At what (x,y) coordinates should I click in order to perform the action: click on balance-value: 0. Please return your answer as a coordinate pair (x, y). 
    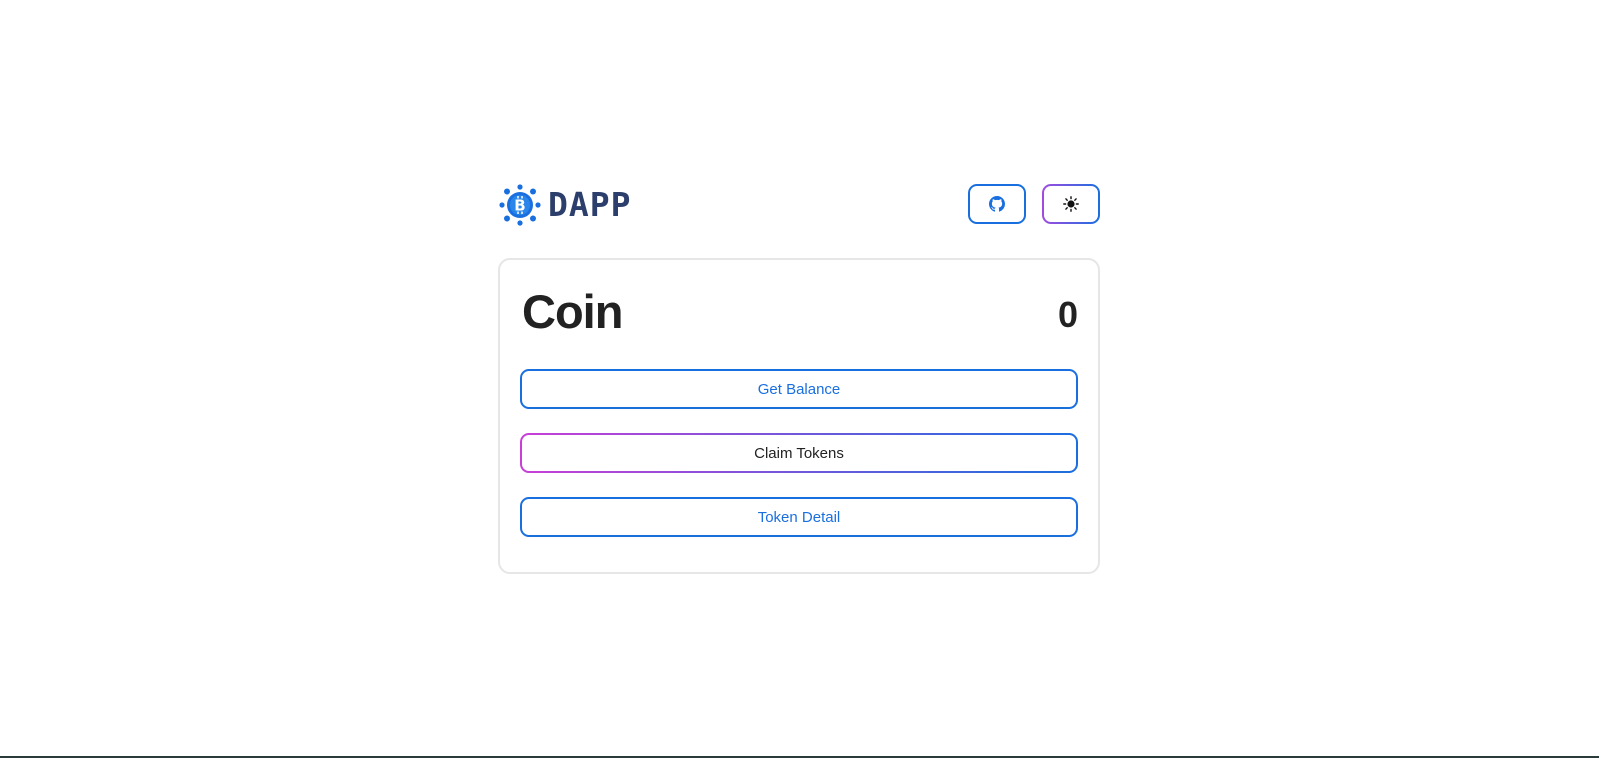
    Looking at the image, I should click on (1067, 314).